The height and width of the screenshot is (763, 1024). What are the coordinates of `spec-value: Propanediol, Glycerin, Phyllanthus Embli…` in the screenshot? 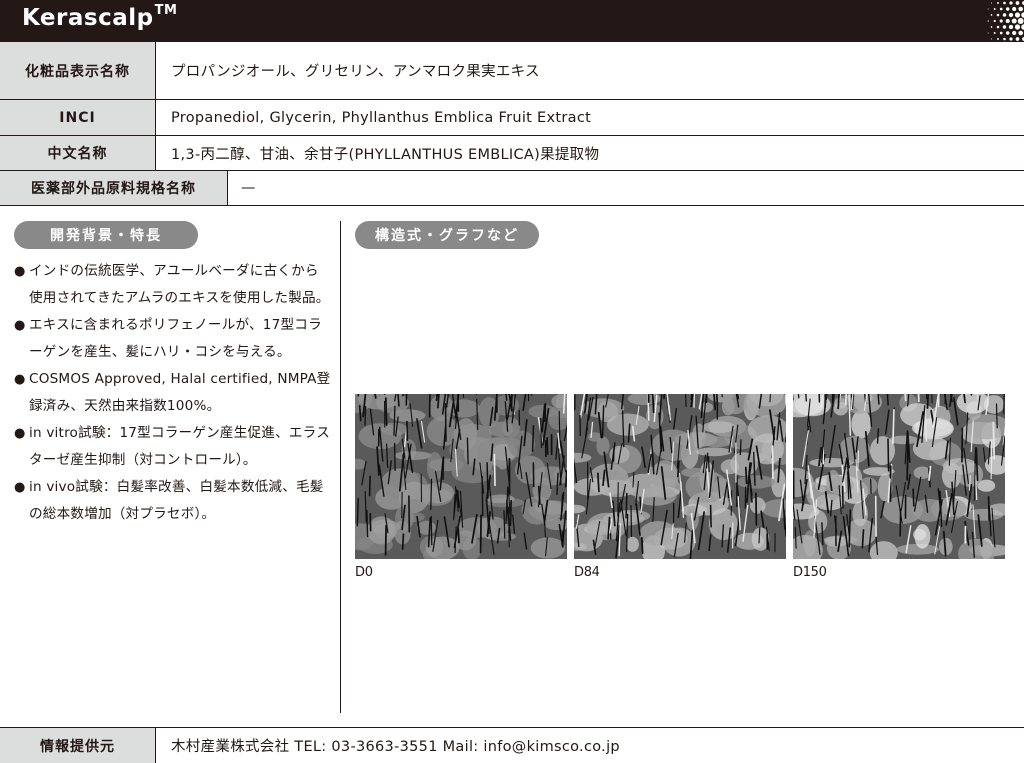 It's located at (381, 117).